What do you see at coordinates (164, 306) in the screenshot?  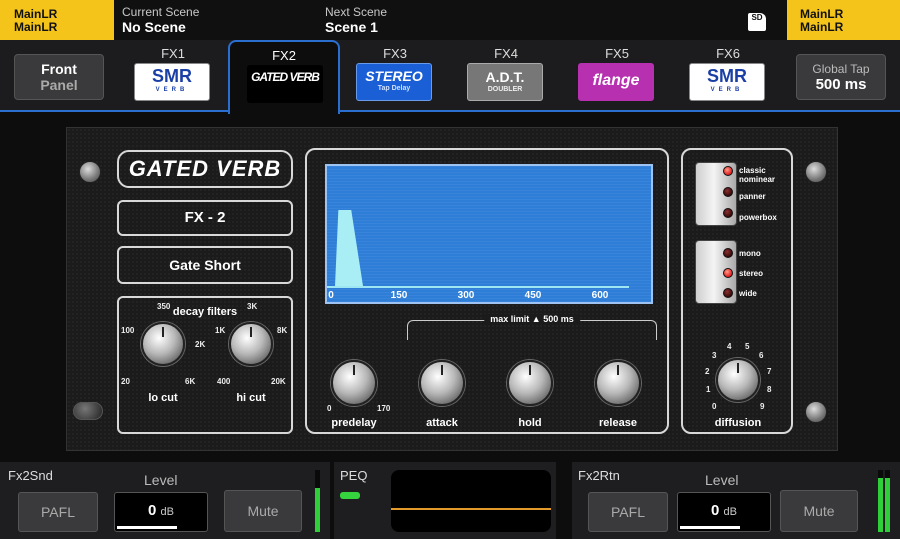 I see `lo-cut-scale-350: 350` at bounding box center [164, 306].